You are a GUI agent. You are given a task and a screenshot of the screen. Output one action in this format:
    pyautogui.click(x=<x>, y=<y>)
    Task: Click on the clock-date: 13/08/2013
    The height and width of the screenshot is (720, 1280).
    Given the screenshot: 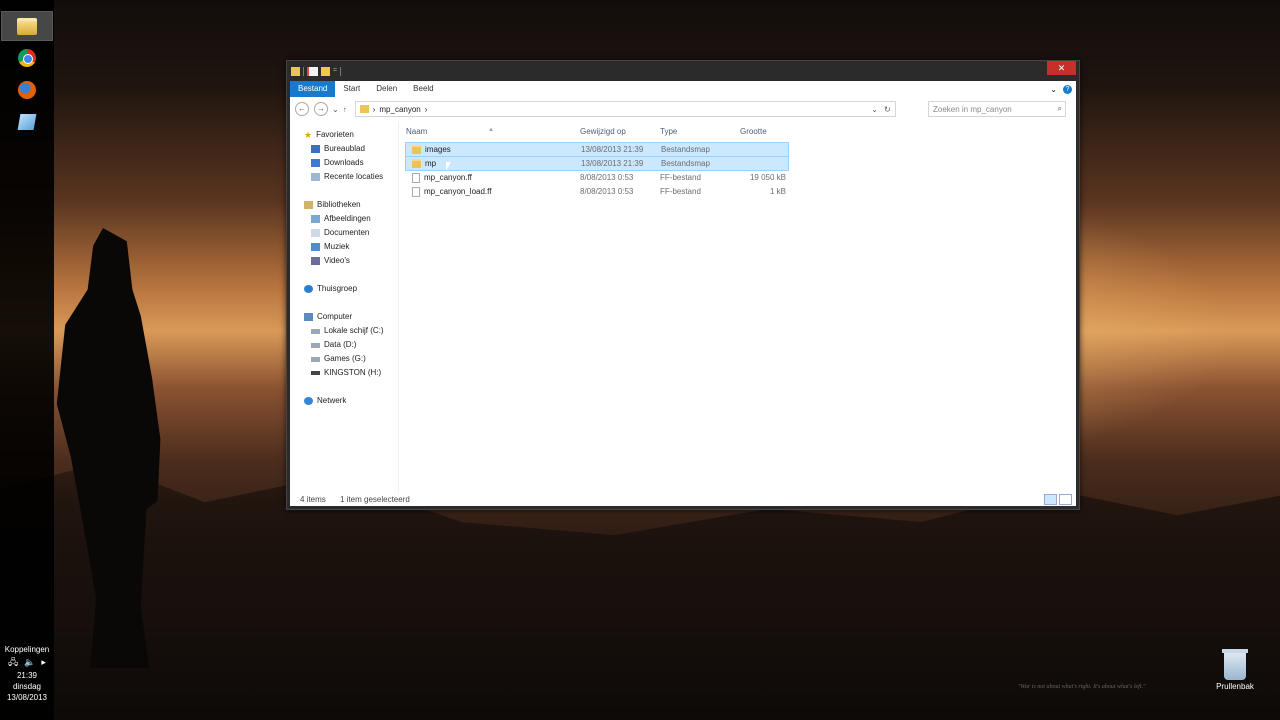 What is the action you would take?
    pyautogui.click(x=27, y=697)
    